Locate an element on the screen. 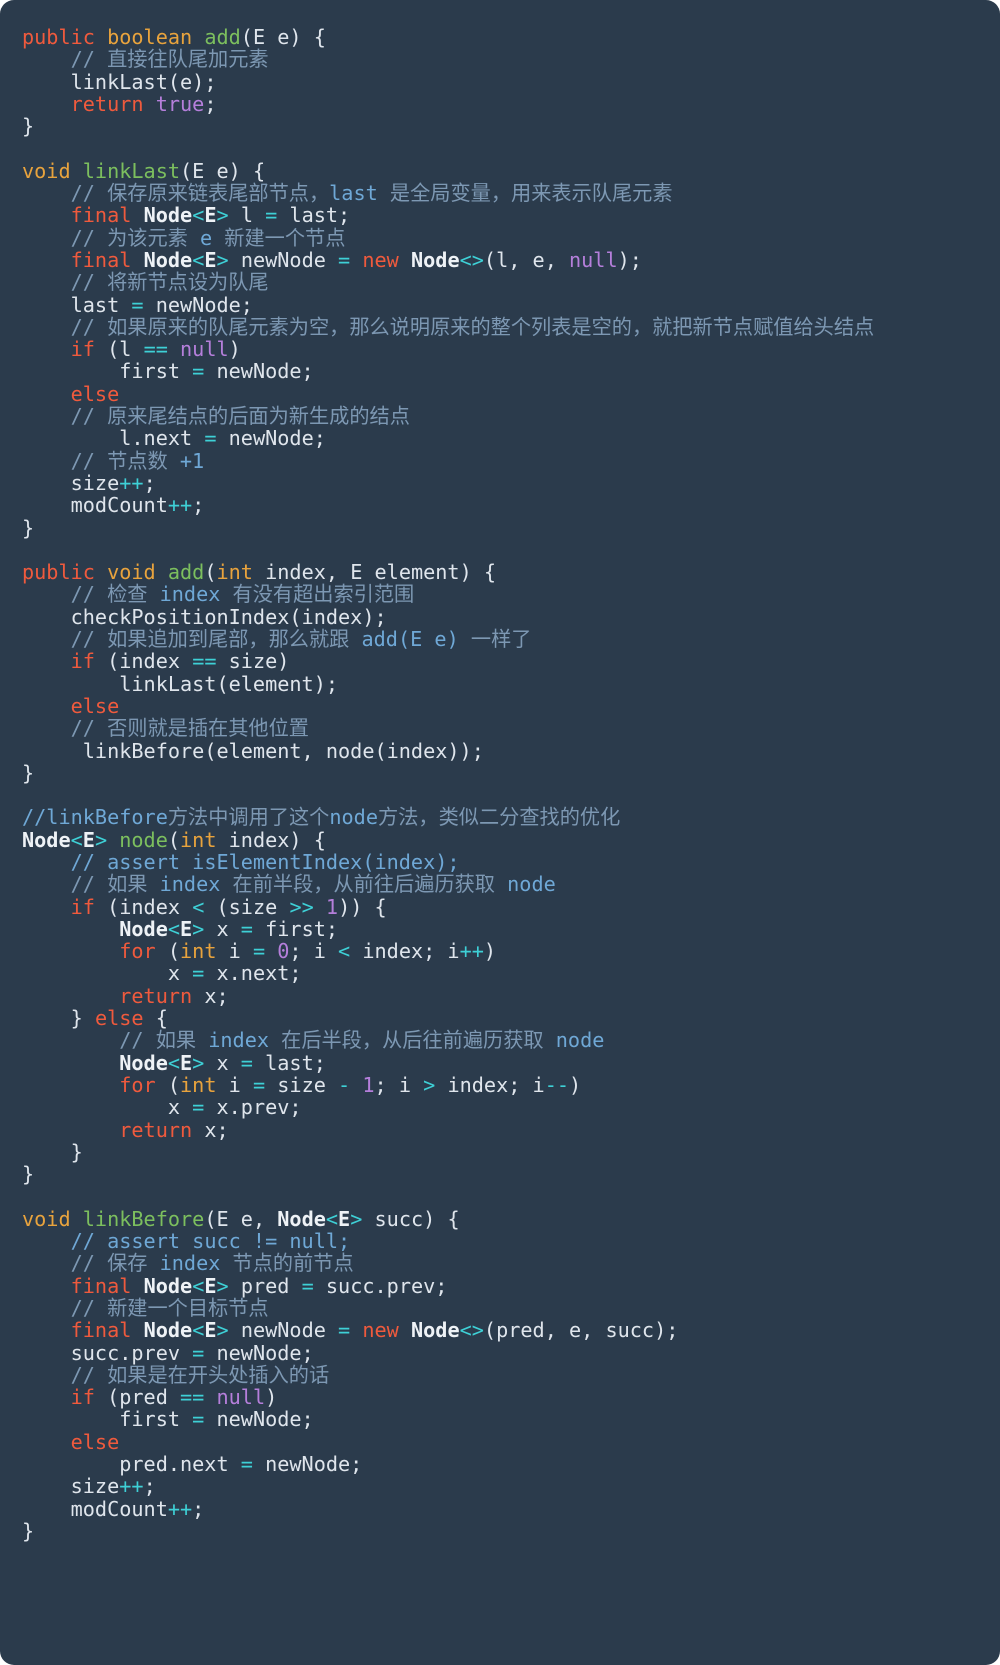  code-line: linkLast(element); is located at coordinates (229, 683).